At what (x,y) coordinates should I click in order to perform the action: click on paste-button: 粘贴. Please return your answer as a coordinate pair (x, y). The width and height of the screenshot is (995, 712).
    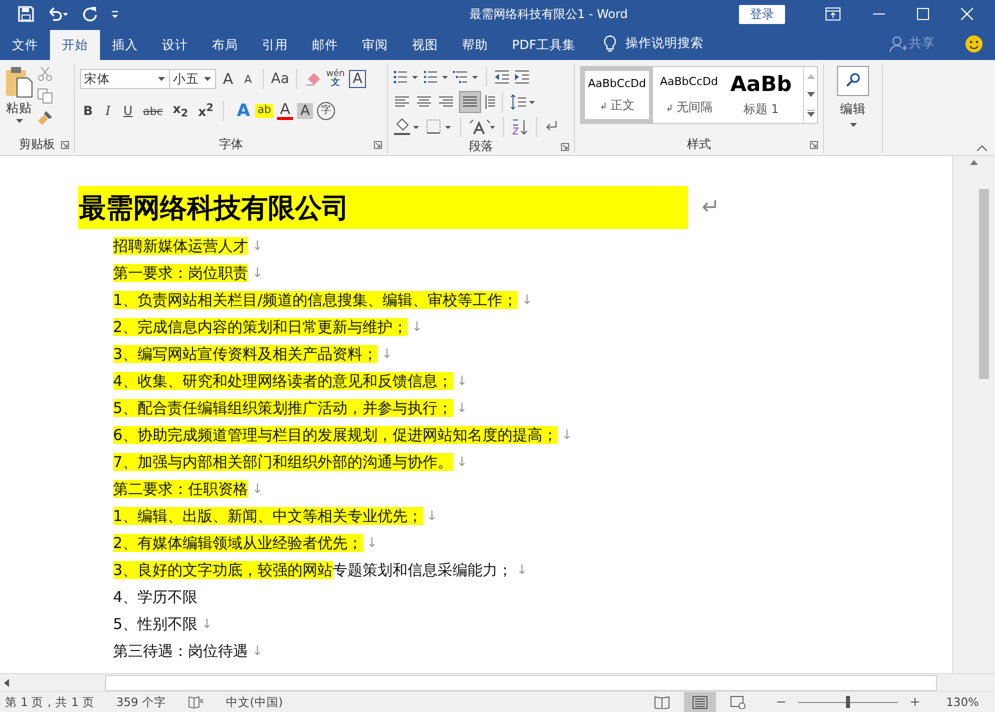
    Looking at the image, I should click on (19, 99).